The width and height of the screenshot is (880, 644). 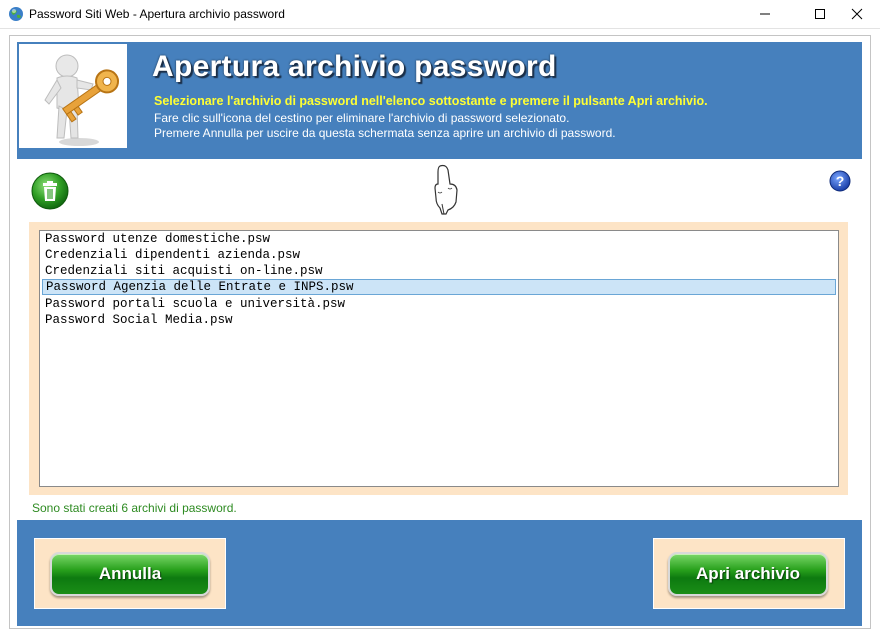 What do you see at coordinates (134, 508) in the screenshot?
I see `status-text: Sono stati creati 6 archivi di password.` at bounding box center [134, 508].